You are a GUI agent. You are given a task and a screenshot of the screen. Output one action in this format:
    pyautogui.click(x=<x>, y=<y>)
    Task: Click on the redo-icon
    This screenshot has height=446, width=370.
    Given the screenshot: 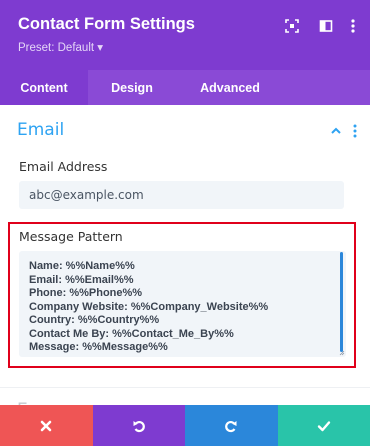 What is the action you would take?
    pyautogui.click(x=231, y=426)
    